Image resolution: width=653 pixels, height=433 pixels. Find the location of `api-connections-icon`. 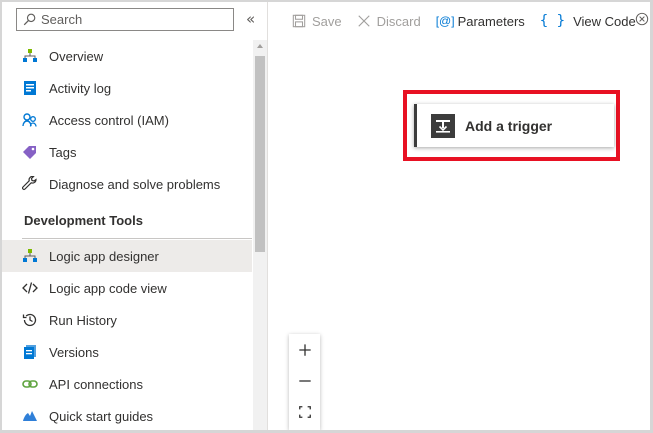

api-connections-icon is located at coordinates (30, 384).